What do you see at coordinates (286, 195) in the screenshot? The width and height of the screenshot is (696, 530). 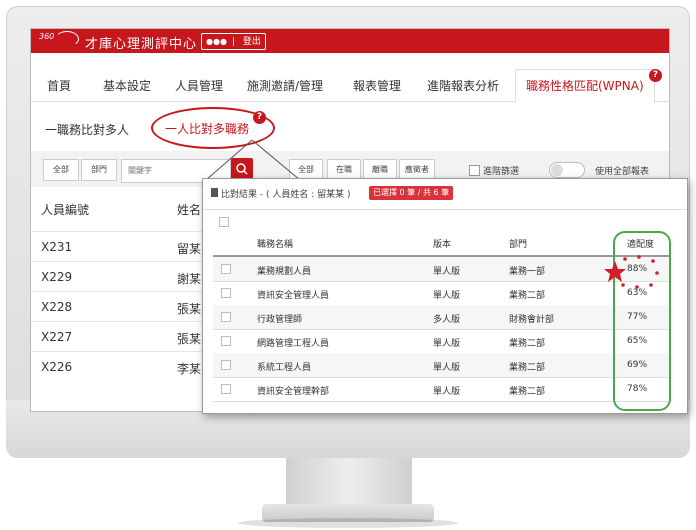 I see `popup-title: 比對結果 - ( 人員姓名 : 留某某 )` at bounding box center [286, 195].